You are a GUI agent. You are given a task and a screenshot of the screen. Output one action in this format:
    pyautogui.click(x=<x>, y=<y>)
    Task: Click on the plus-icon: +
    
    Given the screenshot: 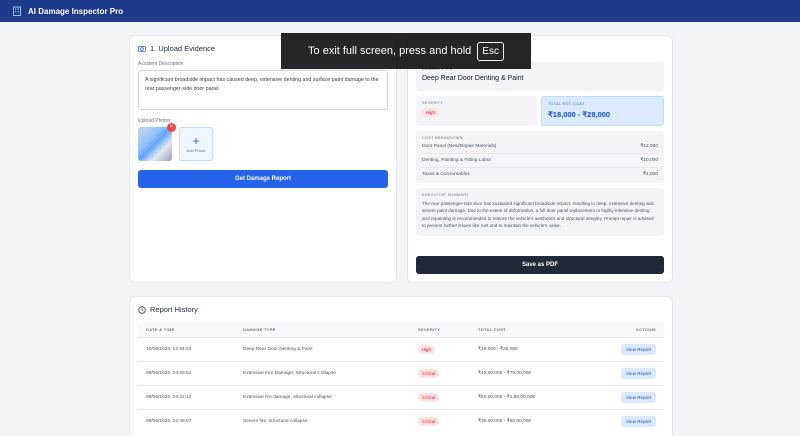 What is the action you would take?
    pyautogui.click(x=196, y=140)
    